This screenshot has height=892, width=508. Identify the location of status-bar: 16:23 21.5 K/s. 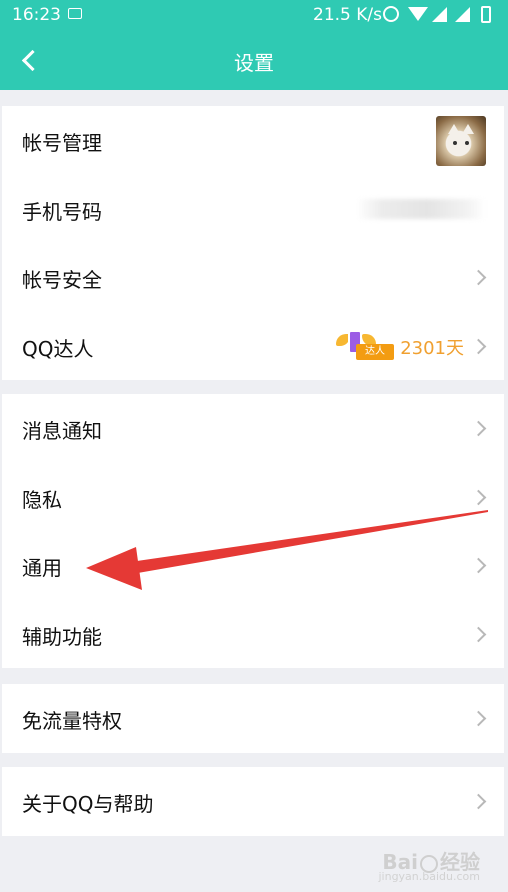
(254, 15).